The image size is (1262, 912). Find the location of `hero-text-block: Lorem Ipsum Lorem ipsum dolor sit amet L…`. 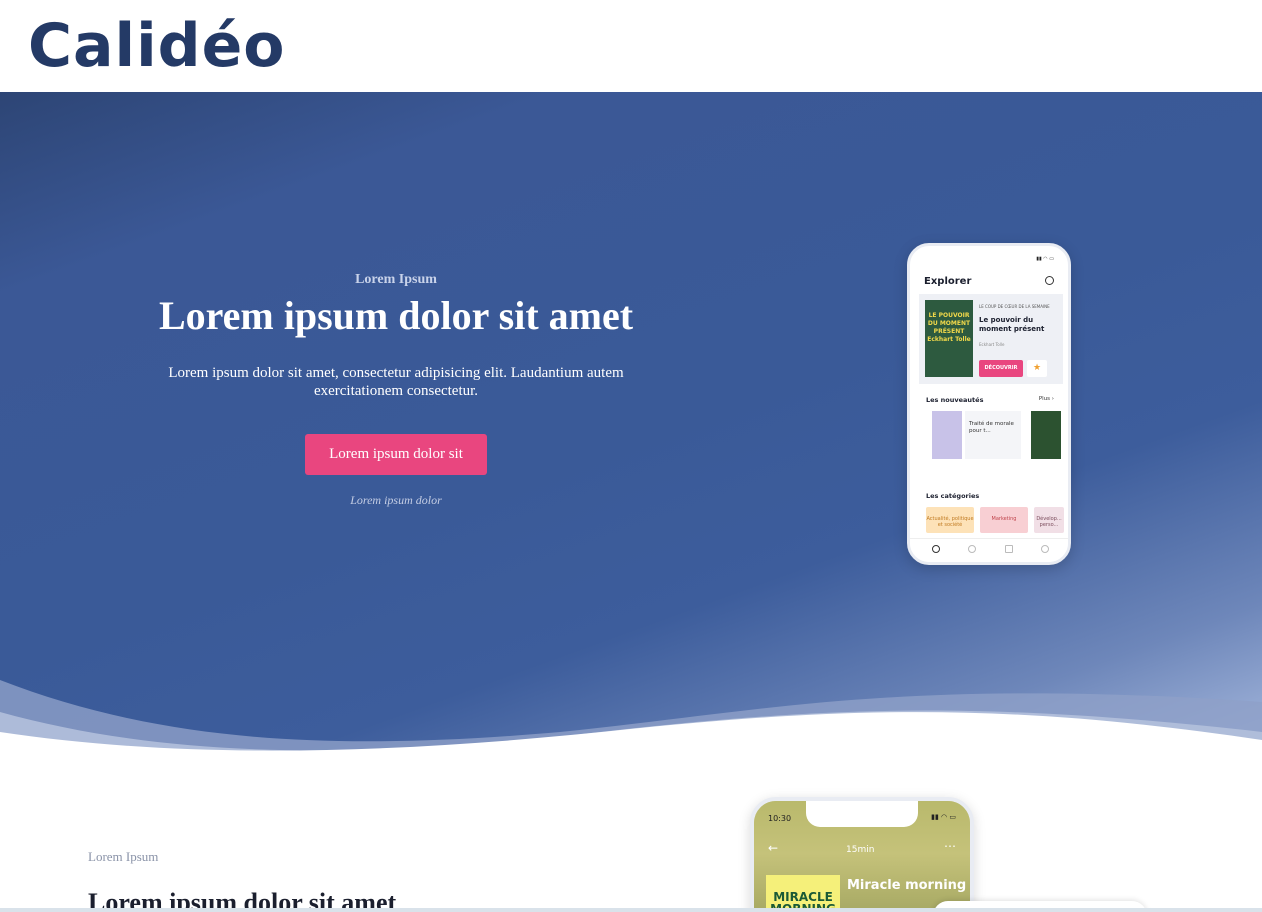

hero-text-block: Lorem Ipsum Lorem ipsum dolor sit amet L… is located at coordinates (396, 389).